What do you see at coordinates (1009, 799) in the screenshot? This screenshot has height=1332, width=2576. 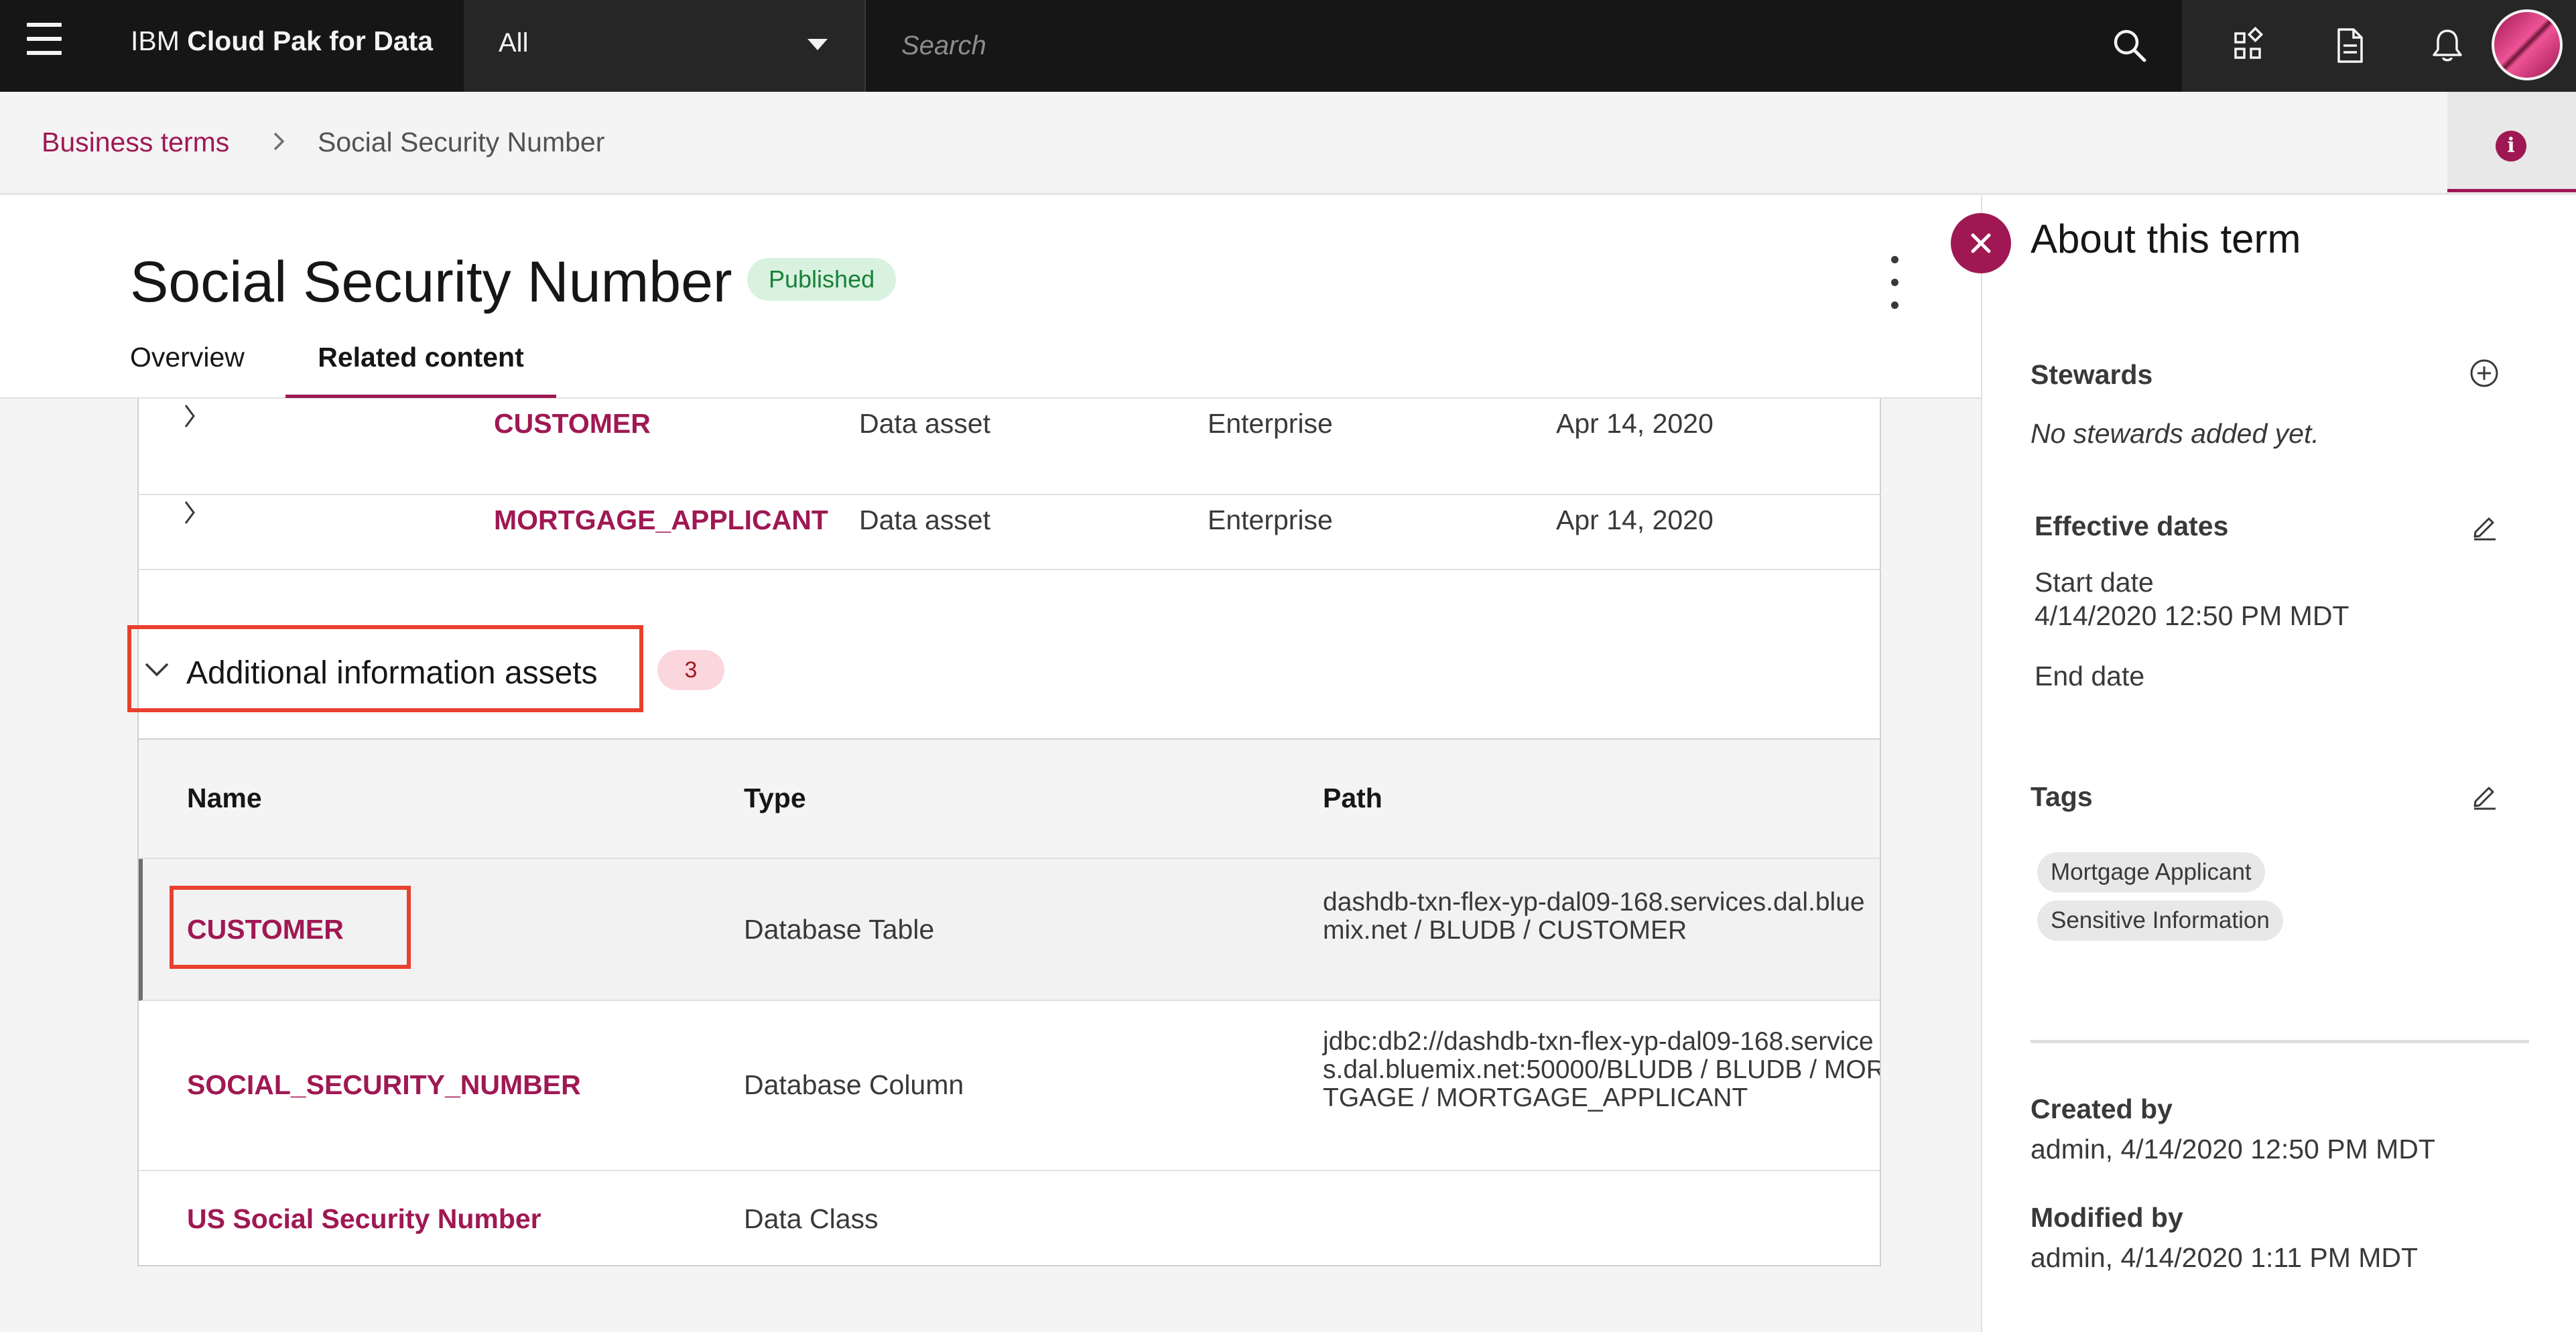 I see `table-header: Name Type Path` at bounding box center [1009, 799].